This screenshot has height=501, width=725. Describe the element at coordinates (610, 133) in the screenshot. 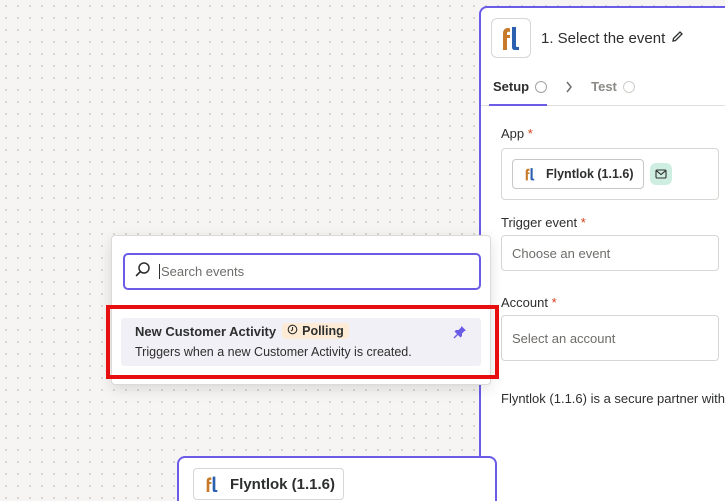

I see `app-label: App *` at that location.